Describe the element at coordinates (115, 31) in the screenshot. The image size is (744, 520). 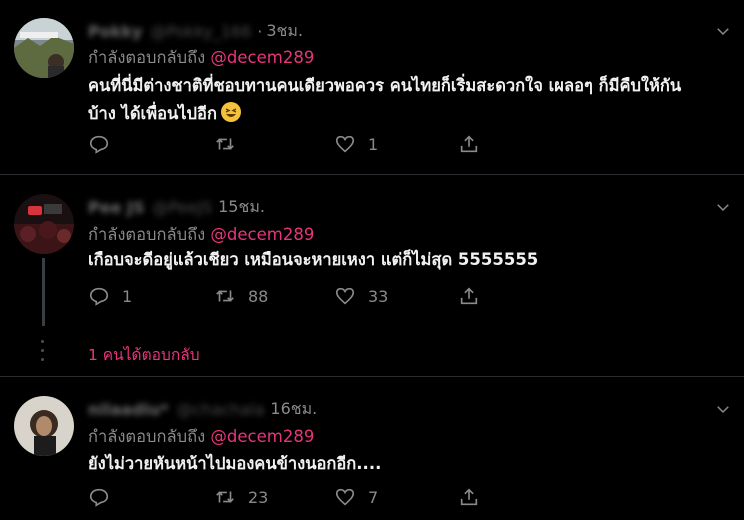
I see `author-name: Pokky` at that location.